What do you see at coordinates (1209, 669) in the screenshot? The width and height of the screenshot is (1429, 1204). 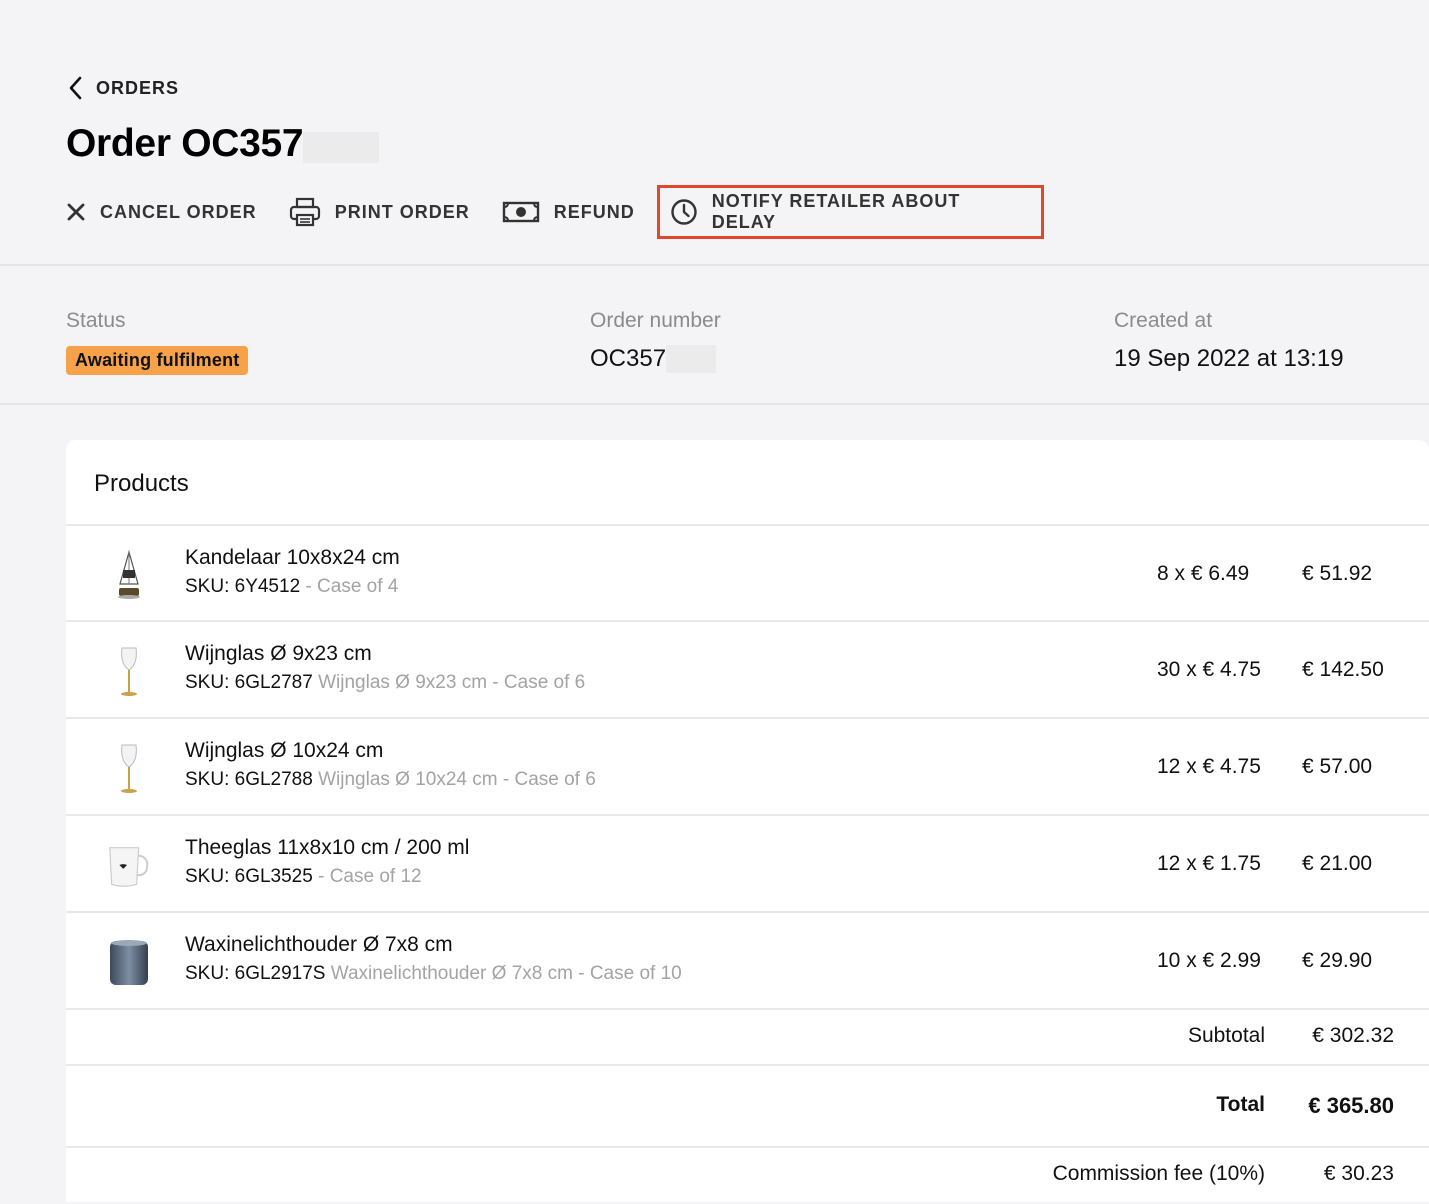 I see `product-quantity-price: 30 x € 4.75` at bounding box center [1209, 669].